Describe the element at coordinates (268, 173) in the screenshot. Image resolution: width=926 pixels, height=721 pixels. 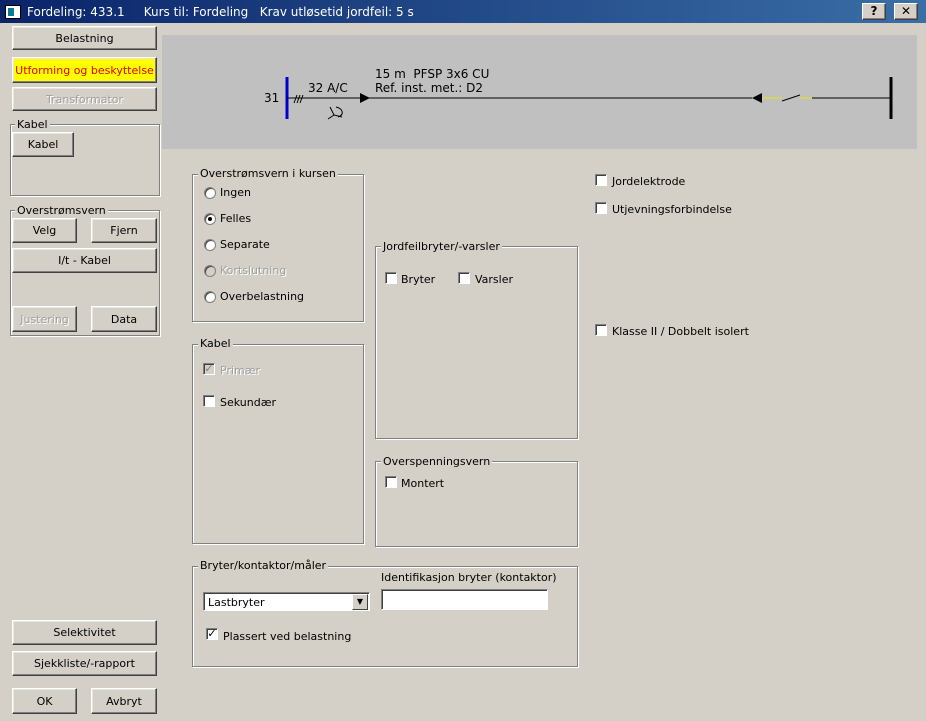
I see `vern-kurs-title: Overstrømsvern i kursen` at that location.